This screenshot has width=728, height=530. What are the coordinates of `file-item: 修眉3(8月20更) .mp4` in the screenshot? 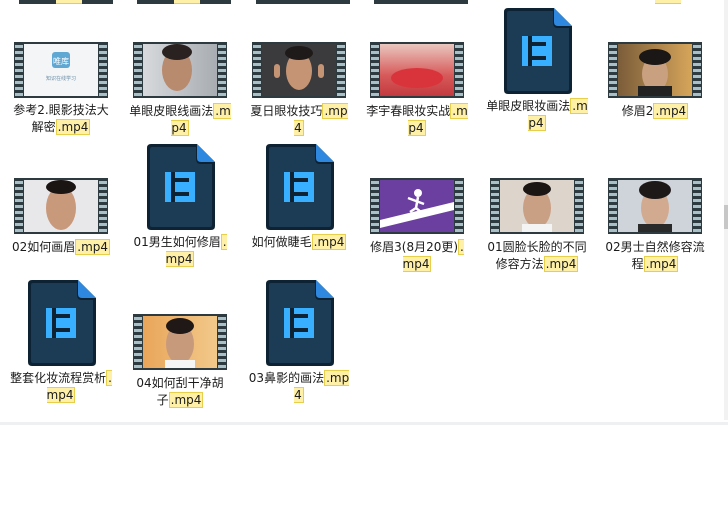 It's located at (417, 225).